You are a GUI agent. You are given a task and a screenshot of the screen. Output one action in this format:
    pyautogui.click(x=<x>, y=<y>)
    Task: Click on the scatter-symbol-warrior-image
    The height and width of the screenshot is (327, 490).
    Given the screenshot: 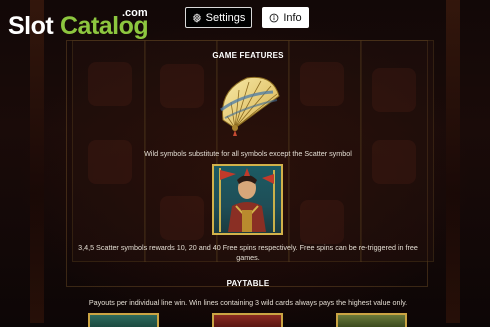 What is the action you would take?
    pyautogui.click(x=247, y=199)
    